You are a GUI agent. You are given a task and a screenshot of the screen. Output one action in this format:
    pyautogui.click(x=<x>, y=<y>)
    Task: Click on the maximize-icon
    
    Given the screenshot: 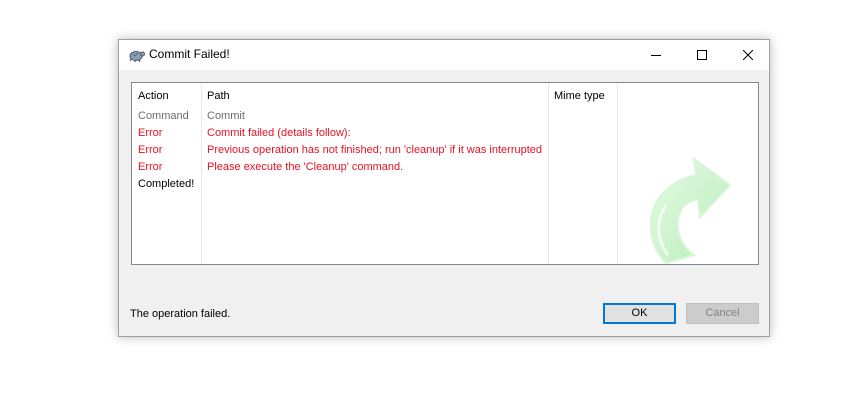 What is the action you would take?
    pyautogui.click(x=702, y=55)
    